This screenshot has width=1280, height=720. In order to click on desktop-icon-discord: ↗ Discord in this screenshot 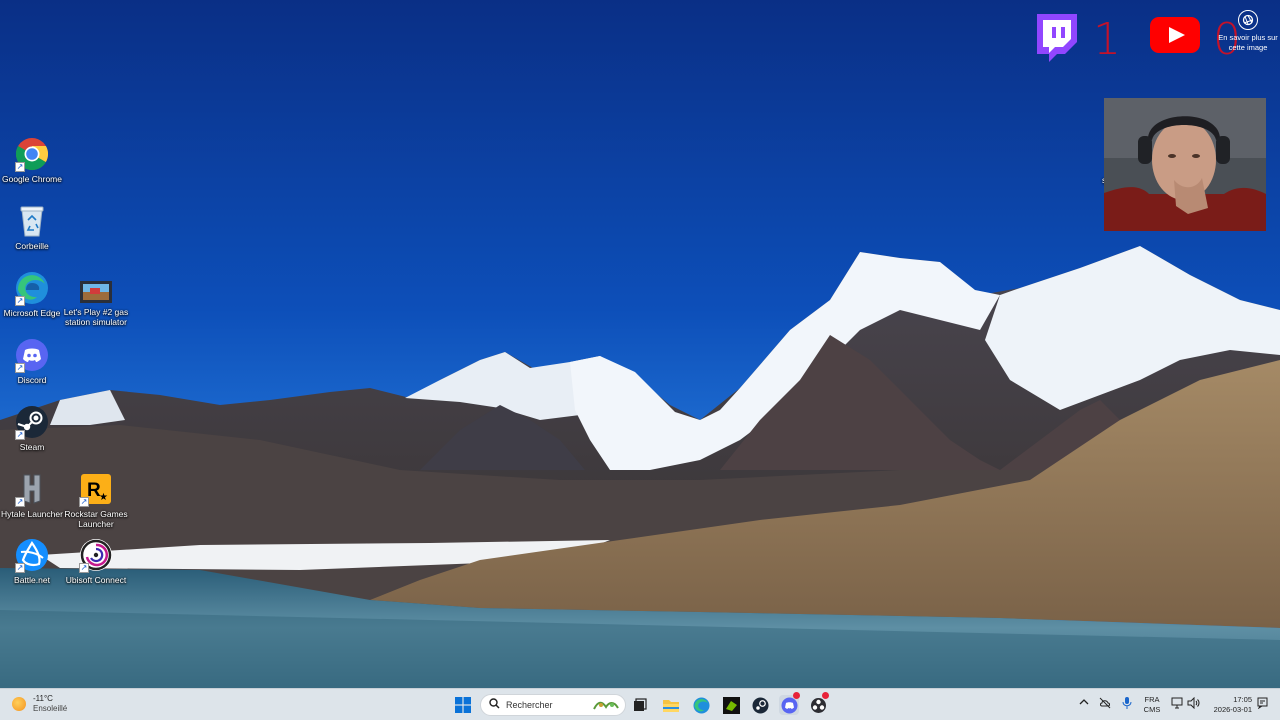, I will do `click(32, 361)`.